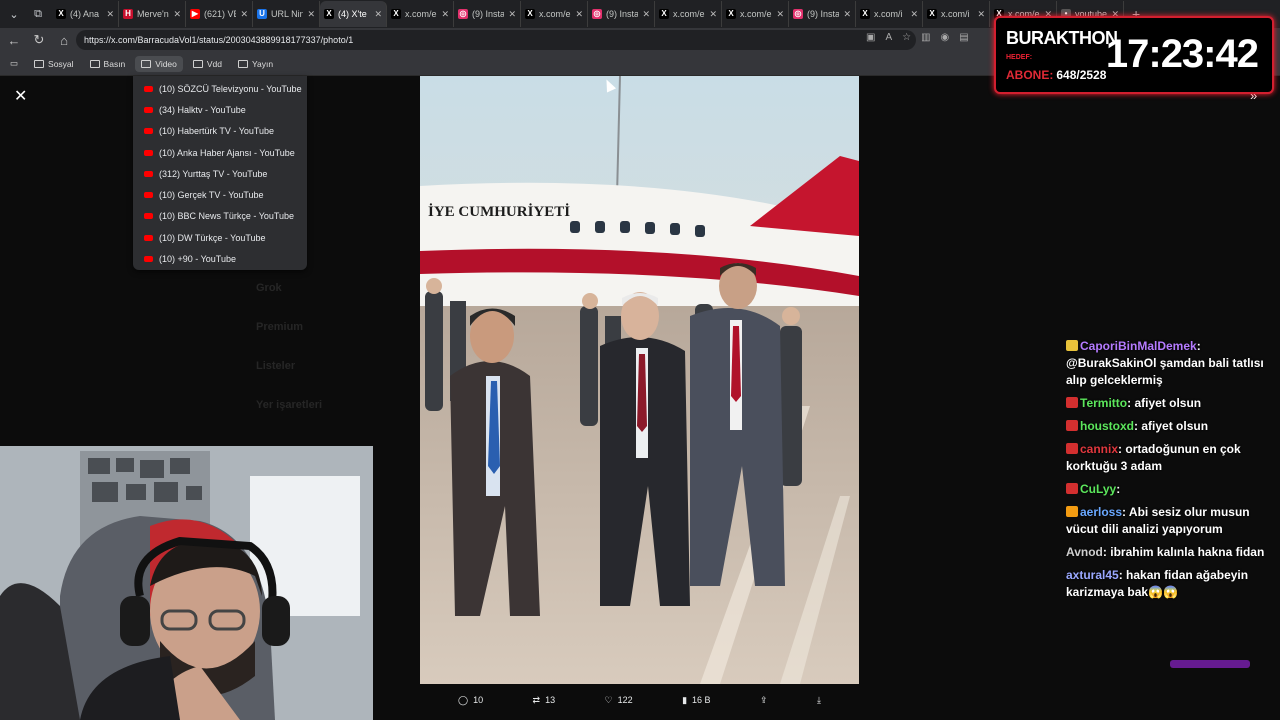 Image resolution: width=1280 pixels, height=720 pixels. Describe the element at coordinates (220, 216) in the screenshot. I see `bookmark-menu-item: (10) BBC News Türkçe - YouTube` at that location.